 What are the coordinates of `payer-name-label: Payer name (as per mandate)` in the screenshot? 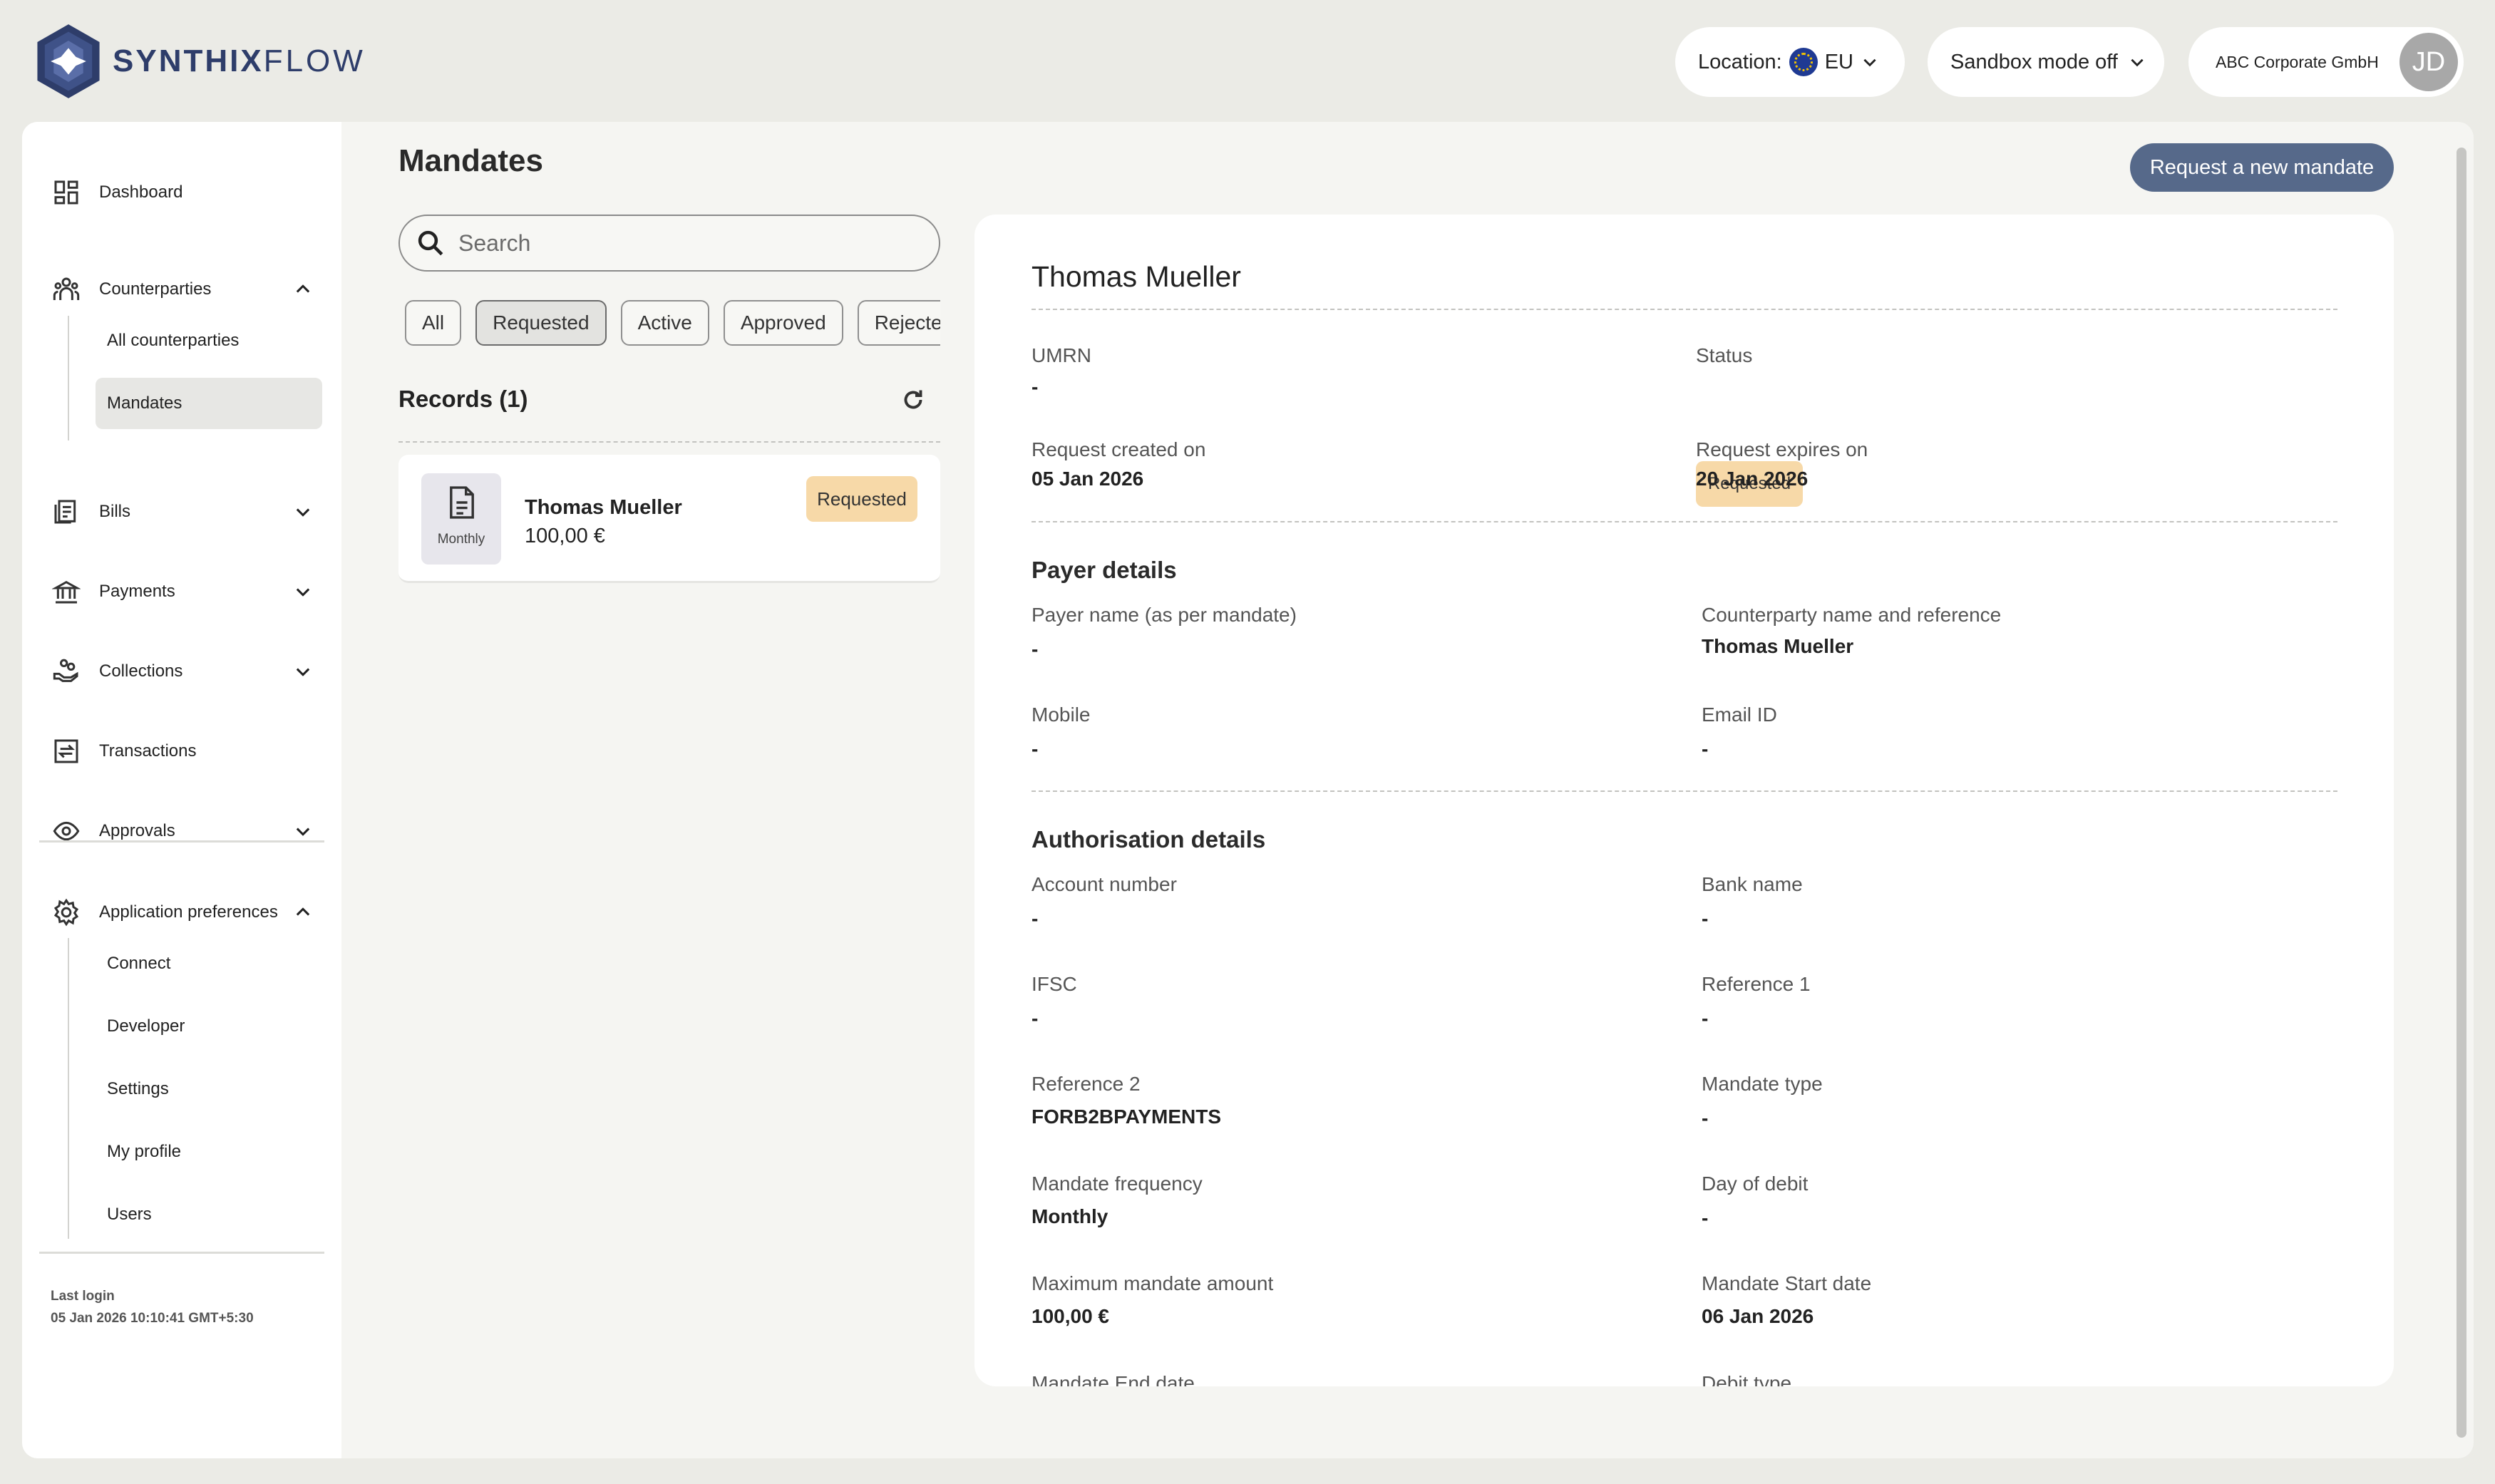 It's located at (1164, 615).